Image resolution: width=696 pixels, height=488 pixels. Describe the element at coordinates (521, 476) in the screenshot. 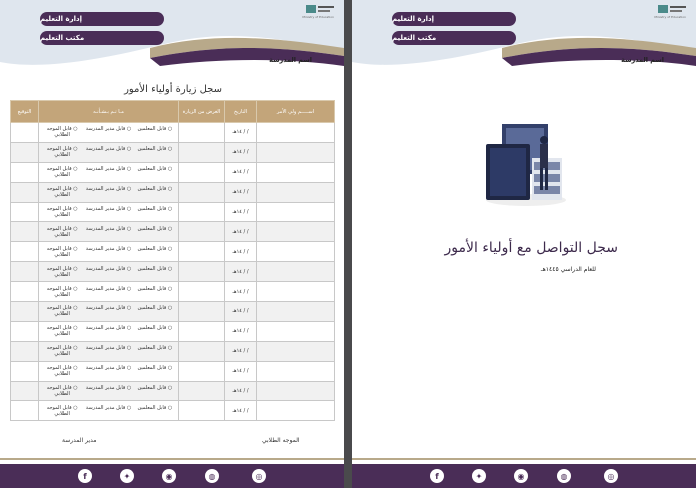

I see `snapchat-icon: ◉` at that location.